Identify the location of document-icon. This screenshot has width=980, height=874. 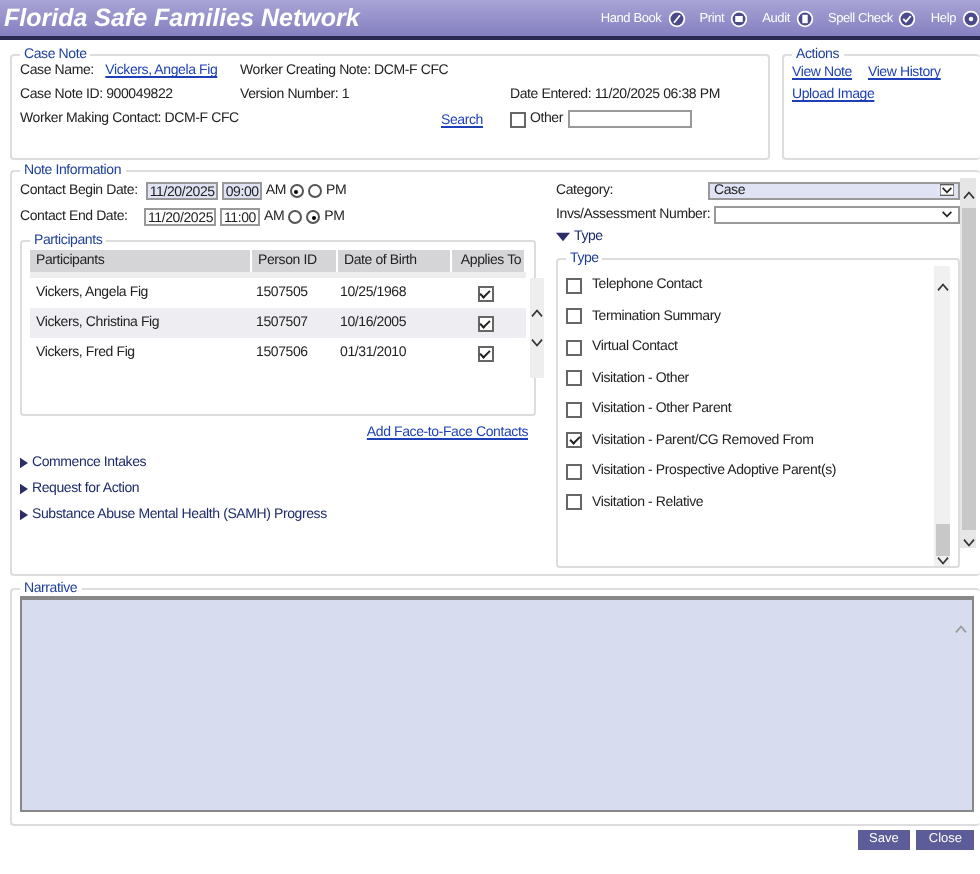
(804, 18).